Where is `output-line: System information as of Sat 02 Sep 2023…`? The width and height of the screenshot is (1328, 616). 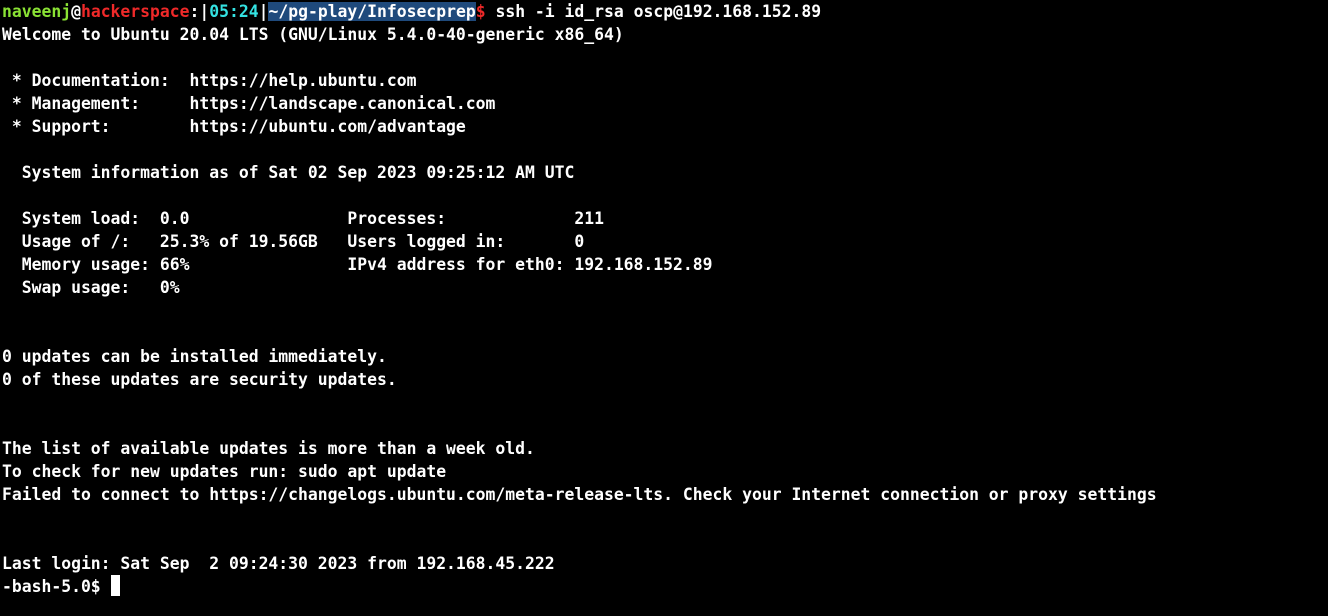 output-line: System information as of Sat 02 Sep 2023… is located at coordinates (288, 172).